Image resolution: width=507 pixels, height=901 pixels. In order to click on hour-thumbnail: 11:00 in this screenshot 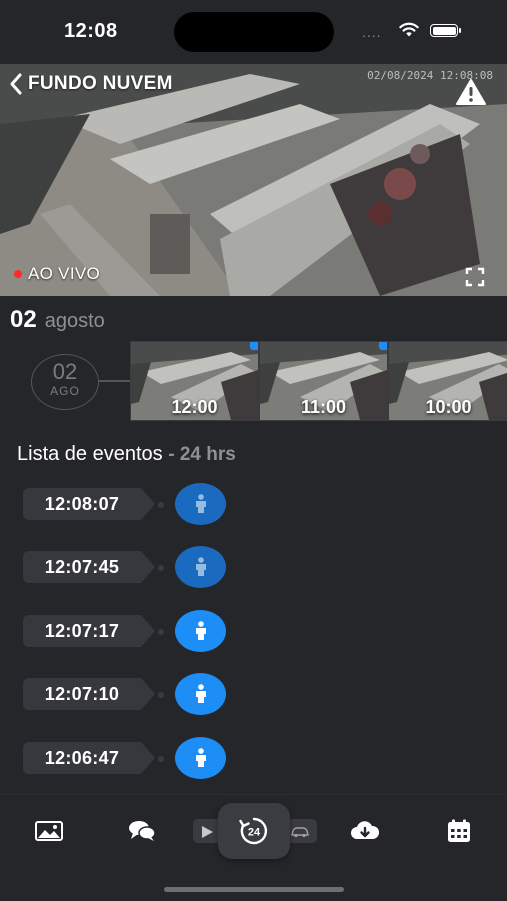, I will do `click(323, 381)`.